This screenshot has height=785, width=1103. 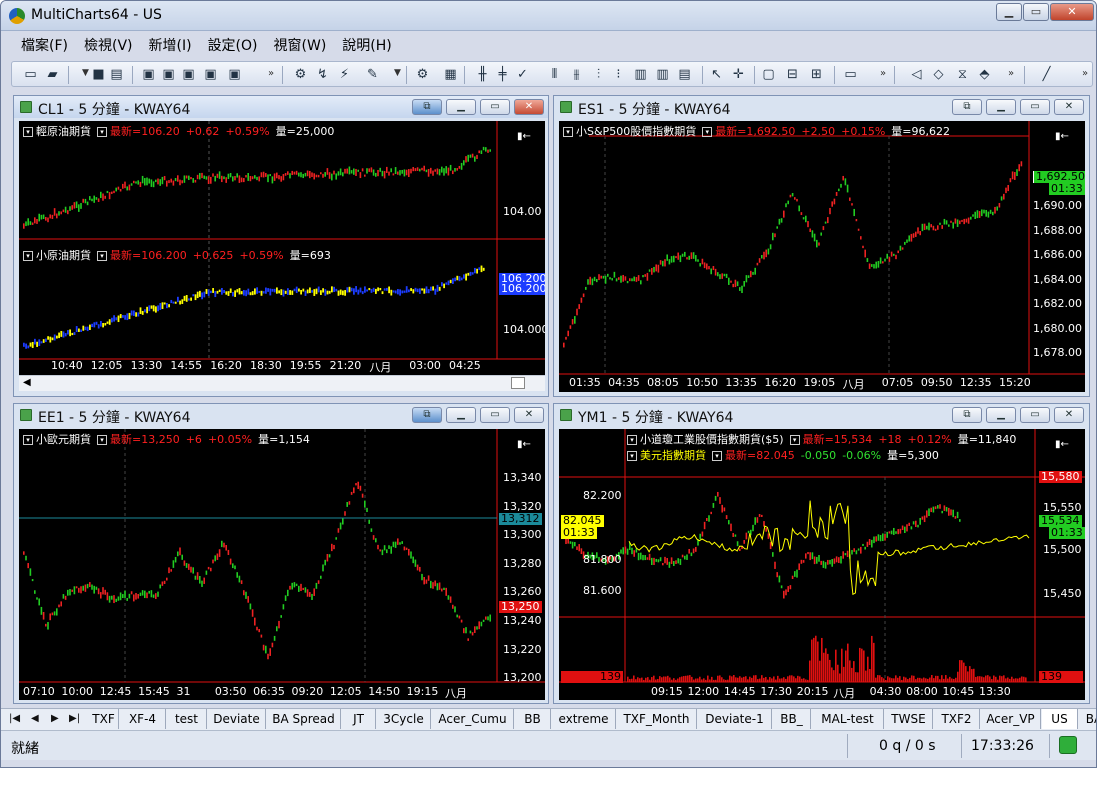 What do you see at coordinates (962, 74) in the screenshot?
I see `compress-icon: ⧖` at bounding box center [962, 74].